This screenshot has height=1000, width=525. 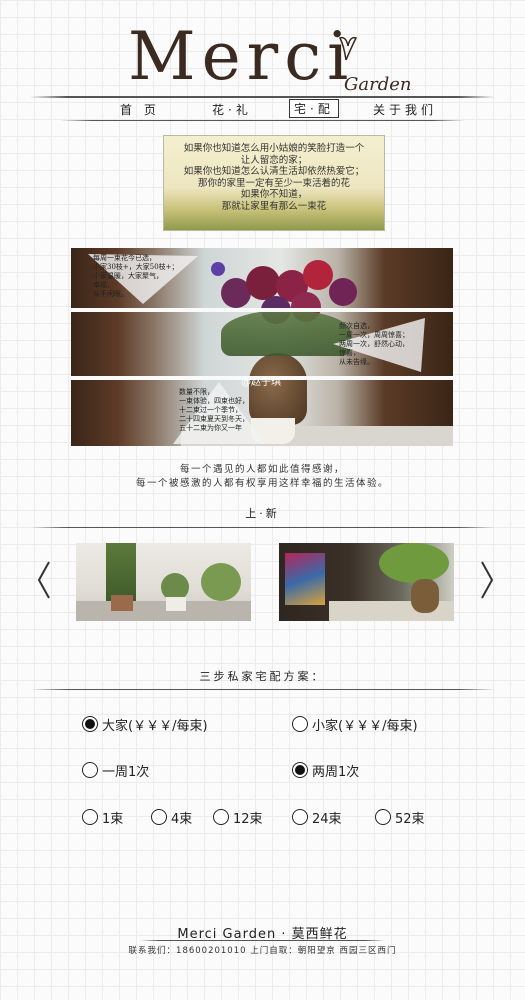 I want to click on note-line: 两周一次，舒然心动，, so click(x=374, y=344).